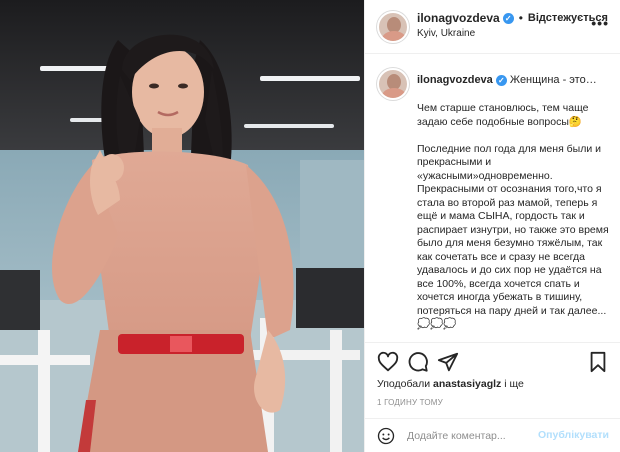 The image size is (620, 452). I want to click on post-timestamp: 1 ГОДИНУ ТОМУ, so click(410, 402).